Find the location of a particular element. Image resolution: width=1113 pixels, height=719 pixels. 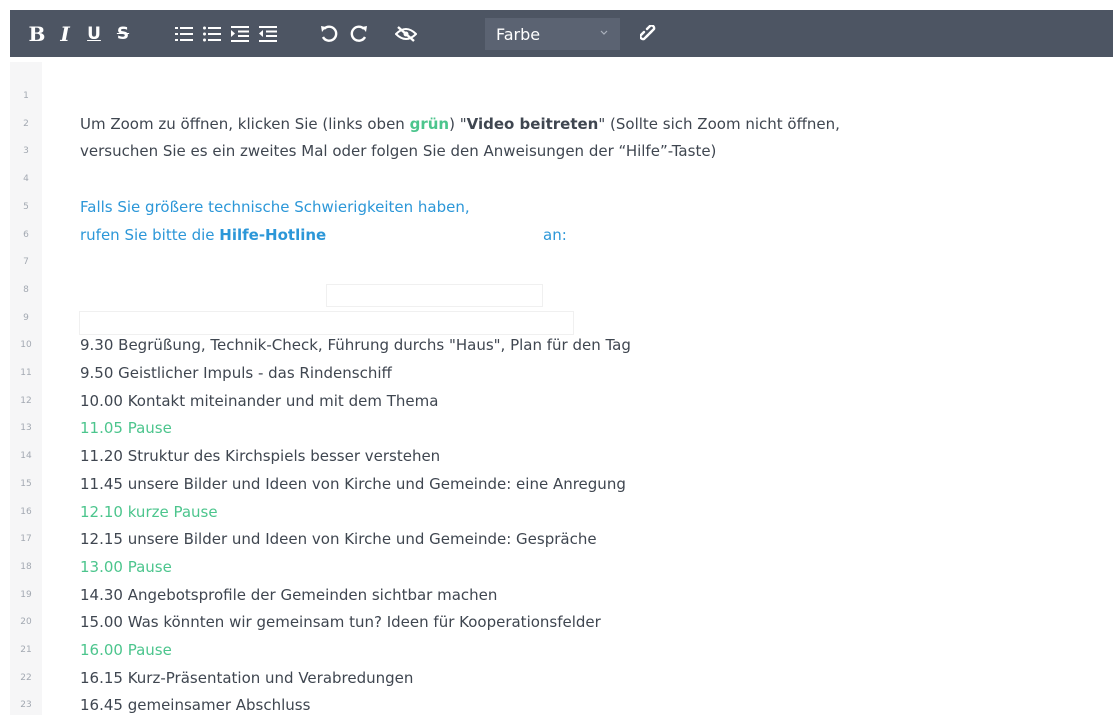

line-number: 21 is located at coordinates (26, 650).